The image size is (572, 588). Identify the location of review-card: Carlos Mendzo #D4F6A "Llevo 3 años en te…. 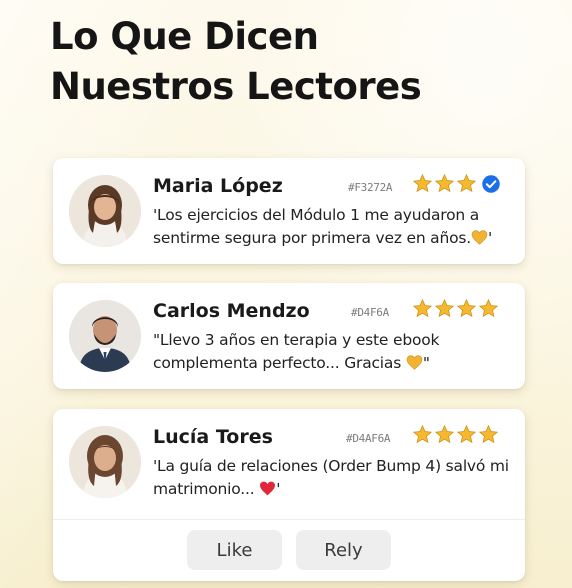
(289, 336).